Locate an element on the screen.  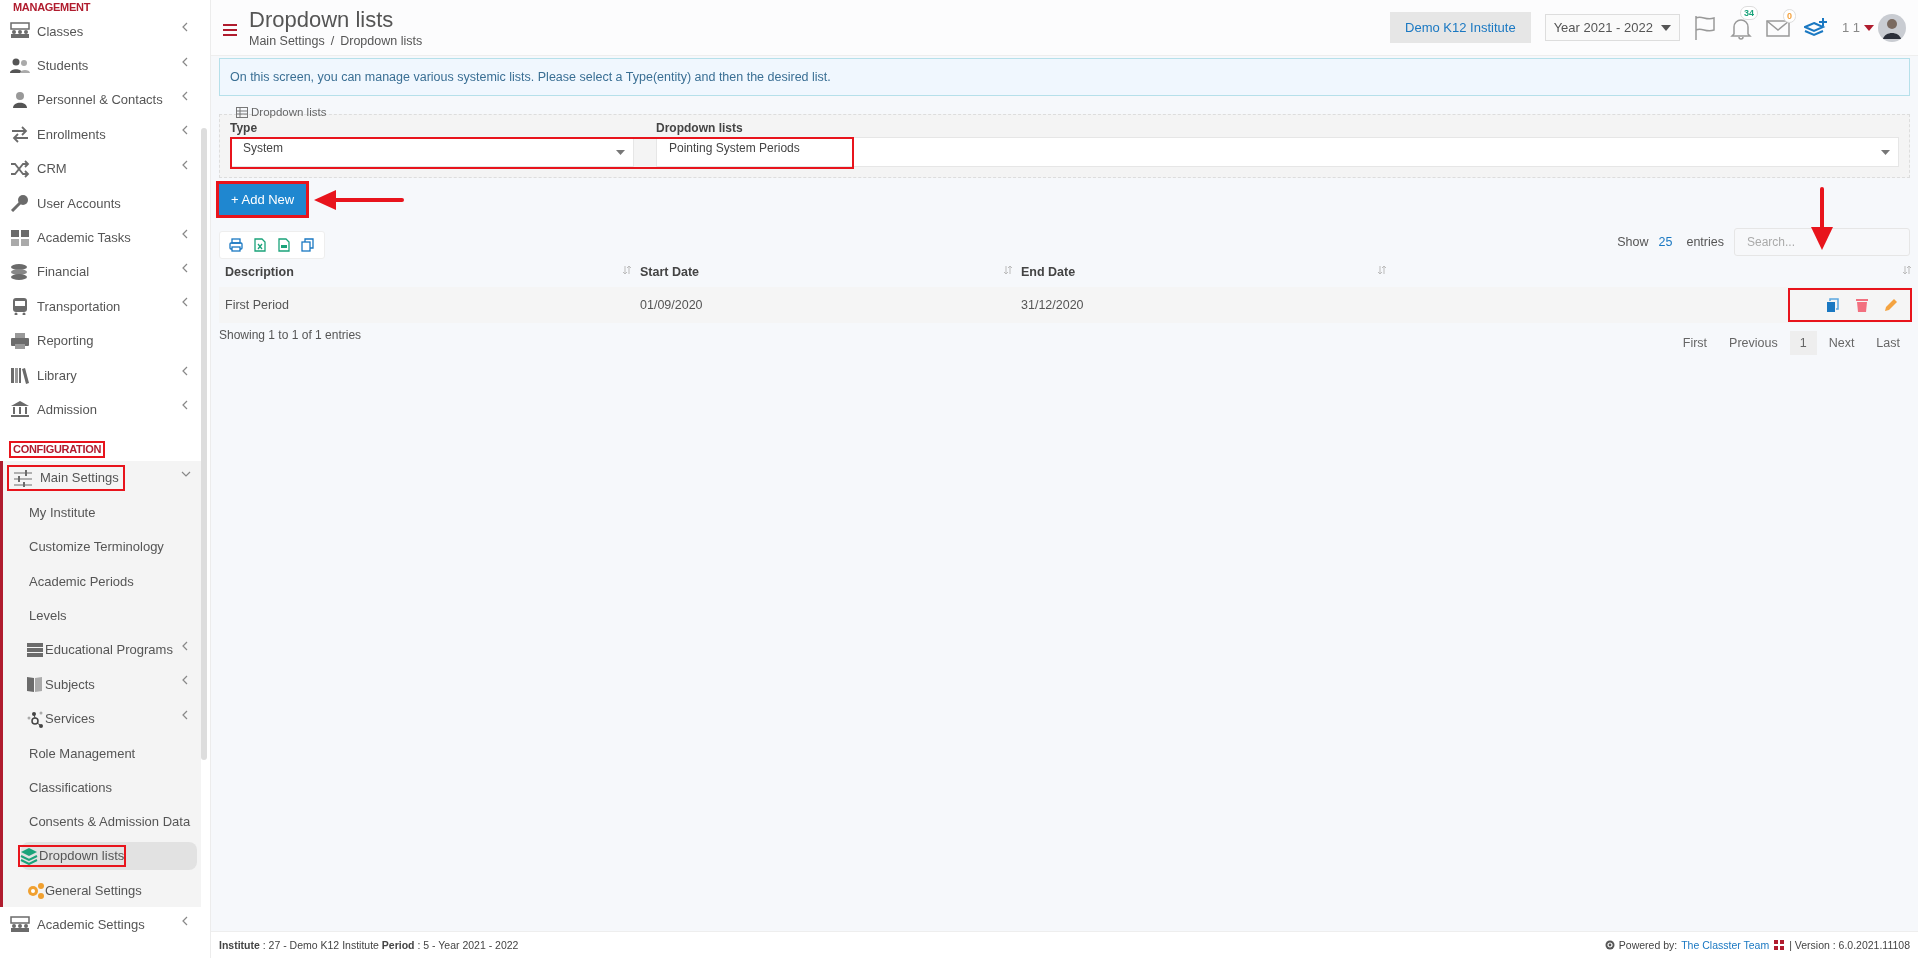
list-select: Pointing System Periods is located at coordinates (1277, 152).